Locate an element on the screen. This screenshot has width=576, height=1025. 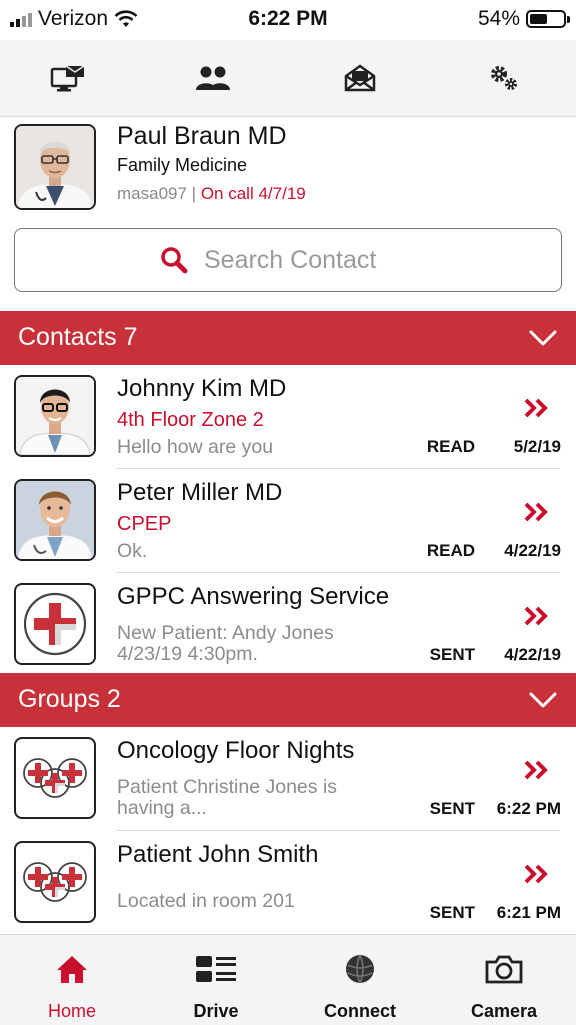
on-call-status: On call 4/7/19 is located at coordinates (253, 193).